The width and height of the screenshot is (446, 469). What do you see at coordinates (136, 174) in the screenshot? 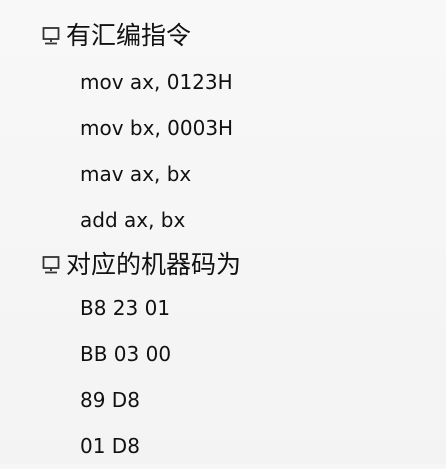
I see `instruction-line: mav ax, bx` at bounding box center [136, 174].